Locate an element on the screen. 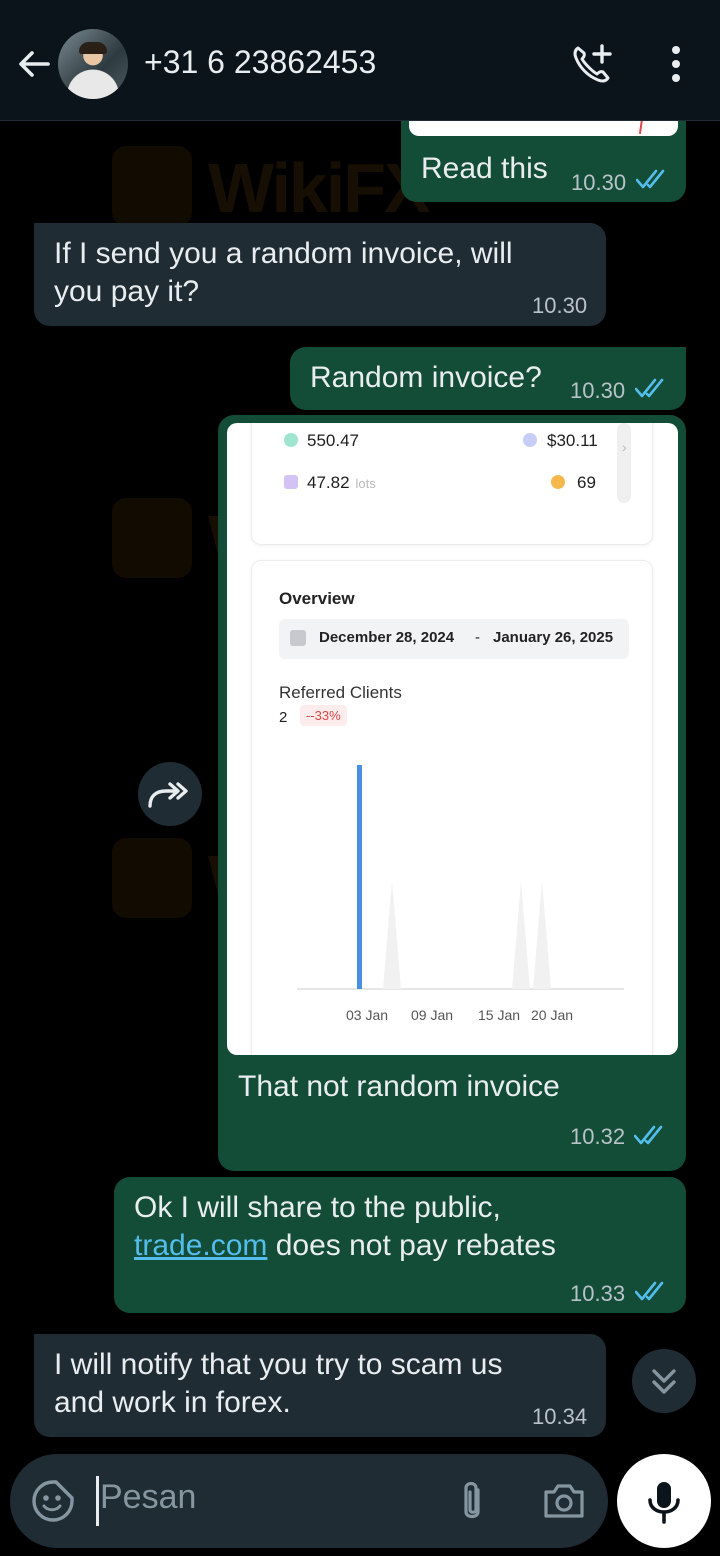 The width and height of the screenshot is (720, 1556). message-text-line: you pay it? is located at coordinates (127, 291).